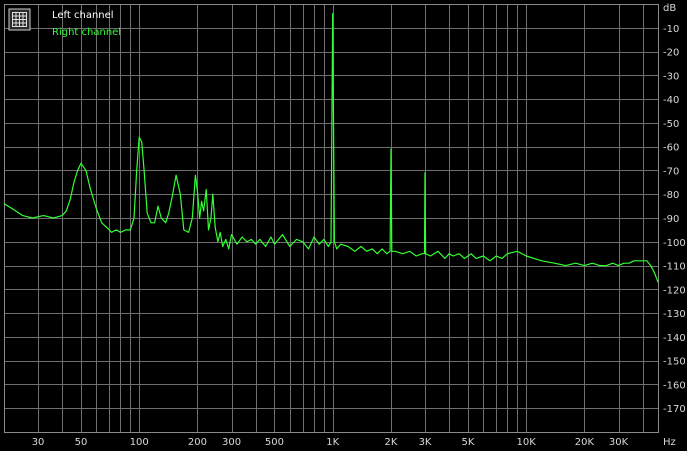 This screenshot has height=451, width=687. I want to click on y-tick-label: -160, so click(674, 385).